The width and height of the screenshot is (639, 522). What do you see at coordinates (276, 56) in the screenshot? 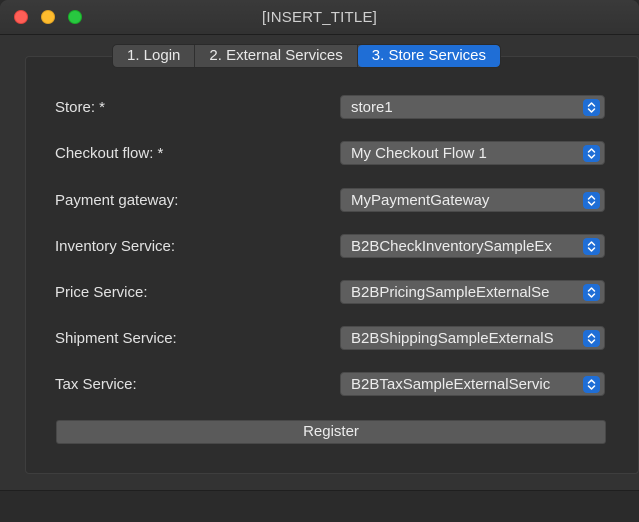
I see `tab-external-services: 2. External Services` at bounding box center [276, 56].